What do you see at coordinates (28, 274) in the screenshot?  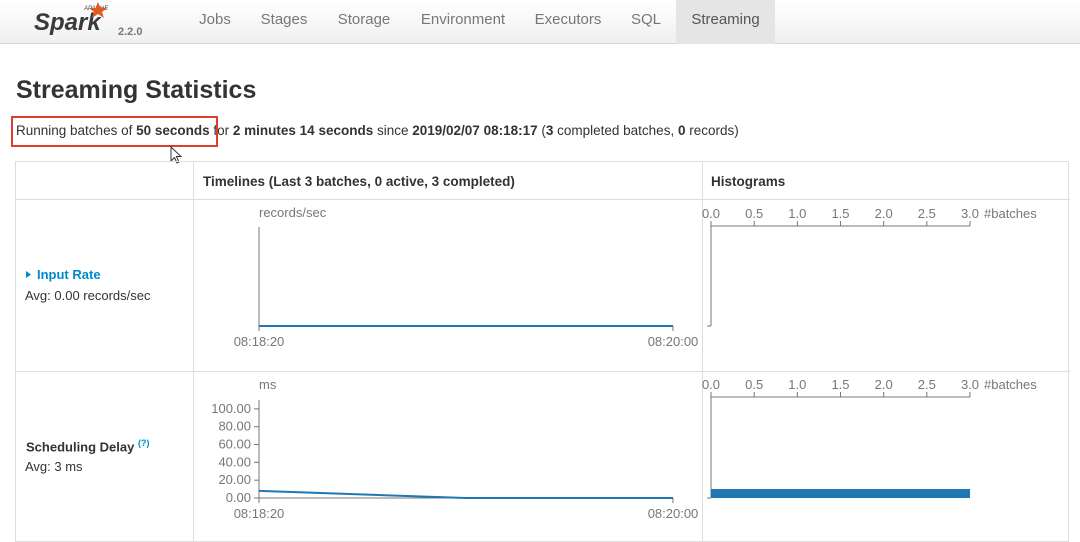 I see `triangle-right-icon` at bounding box center [28, 274].